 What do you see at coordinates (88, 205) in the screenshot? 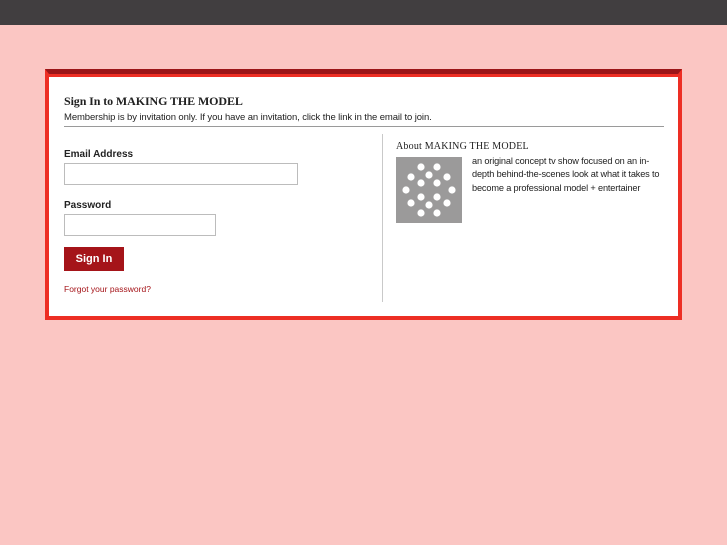
I see `password-label: Password` at bounding box center [88, 205].